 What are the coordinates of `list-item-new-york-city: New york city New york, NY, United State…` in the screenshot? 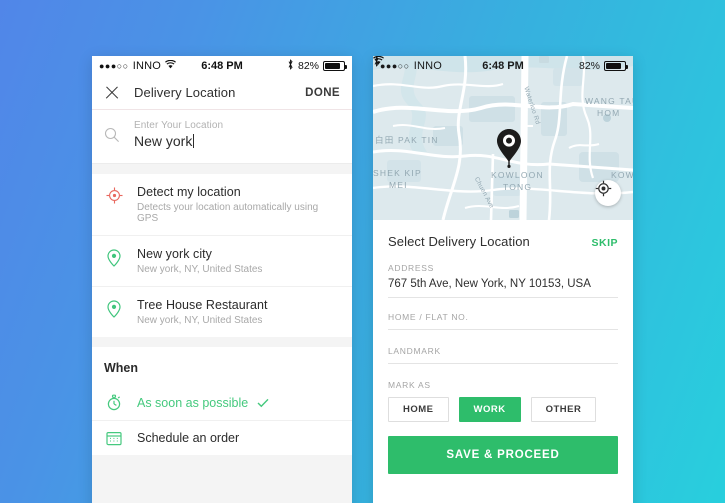 It's located at (222, 261).